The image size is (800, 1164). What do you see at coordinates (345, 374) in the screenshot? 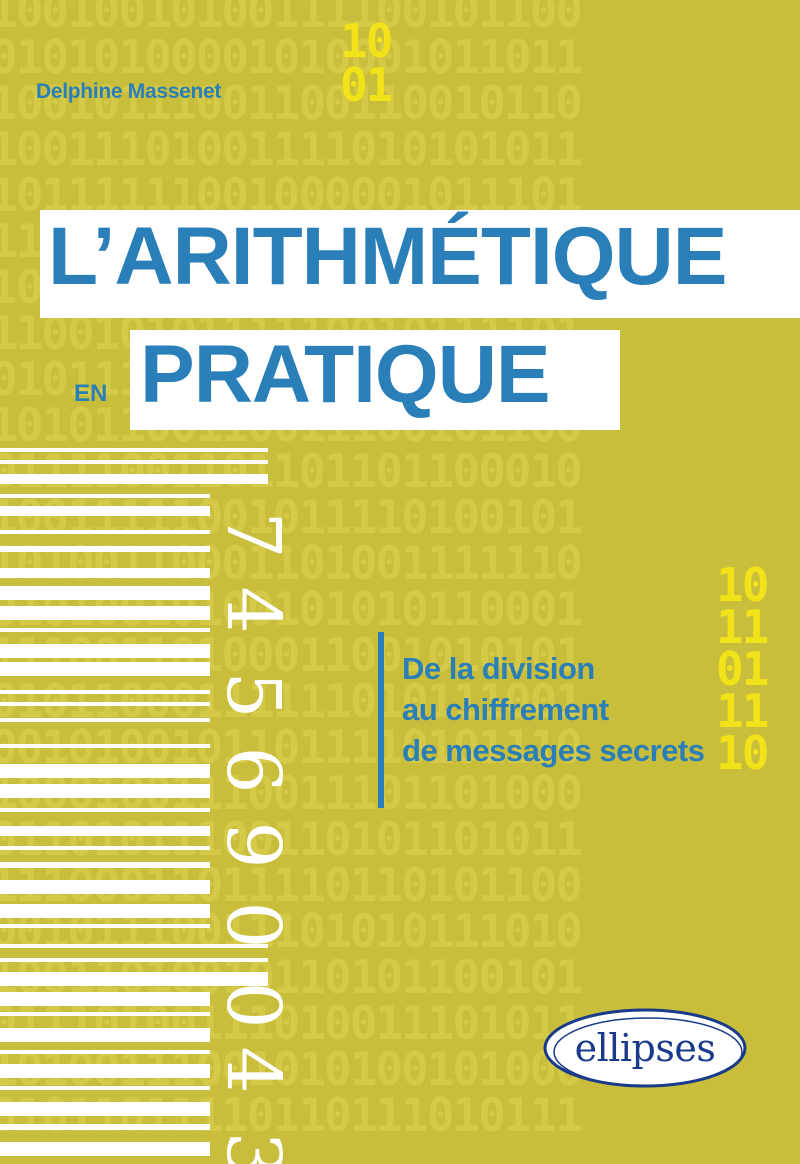
I see `title-line2: PRATIQUE` at bounding box center [345, 374].